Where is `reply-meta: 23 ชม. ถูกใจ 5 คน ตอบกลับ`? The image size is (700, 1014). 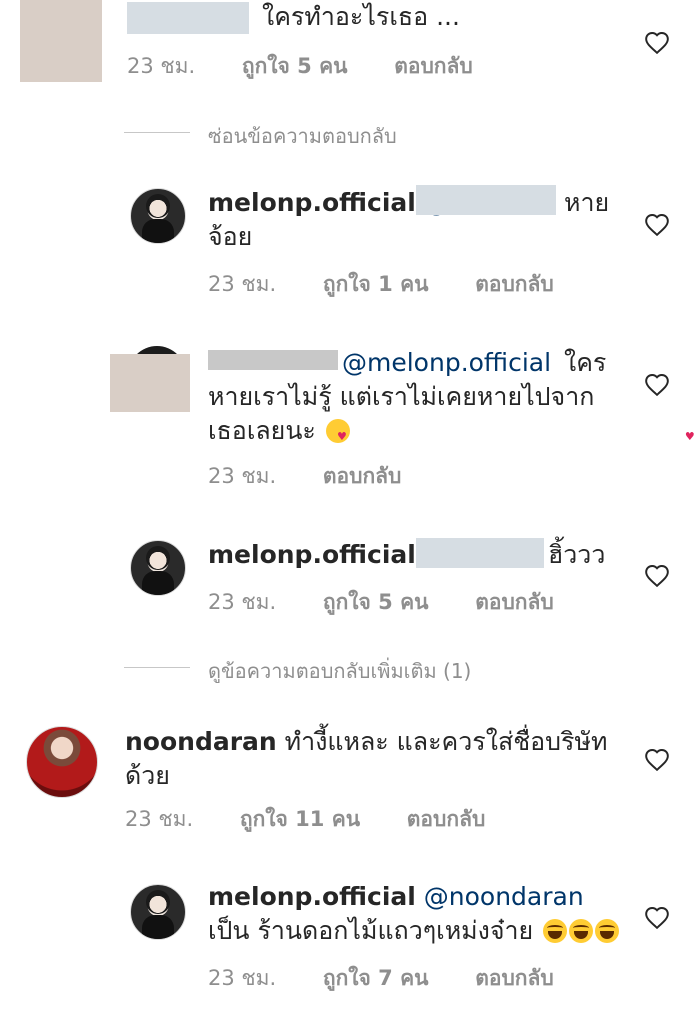
reply-meta: 23 ชม. ถูกใจ 5 คน ตอบกลับ is located at coordinates (401, 602).